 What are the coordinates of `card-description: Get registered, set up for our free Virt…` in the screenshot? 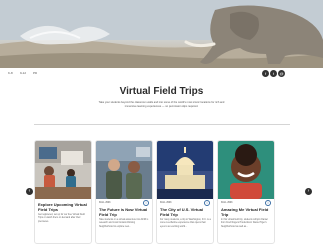 It's located at (61, 218).